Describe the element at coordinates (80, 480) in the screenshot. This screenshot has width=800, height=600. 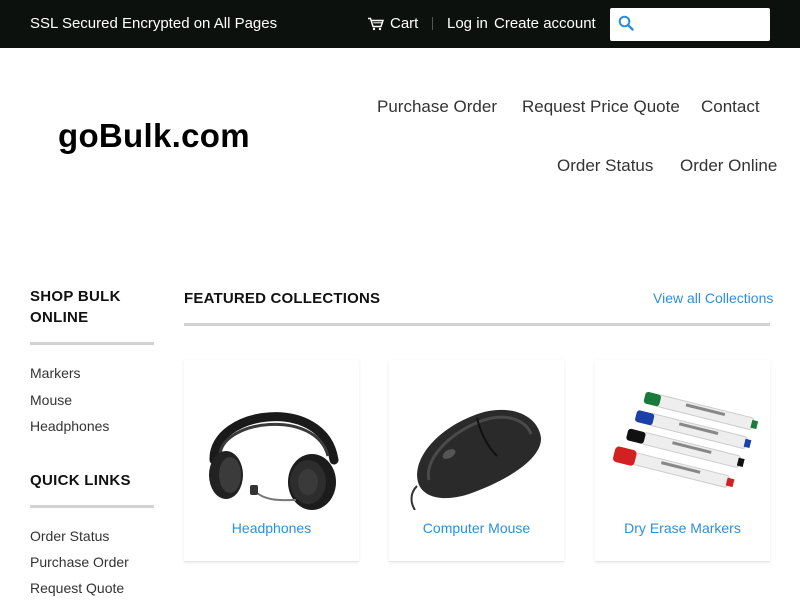
I see `quick-links-heading: QUICK LINKS` at that location.